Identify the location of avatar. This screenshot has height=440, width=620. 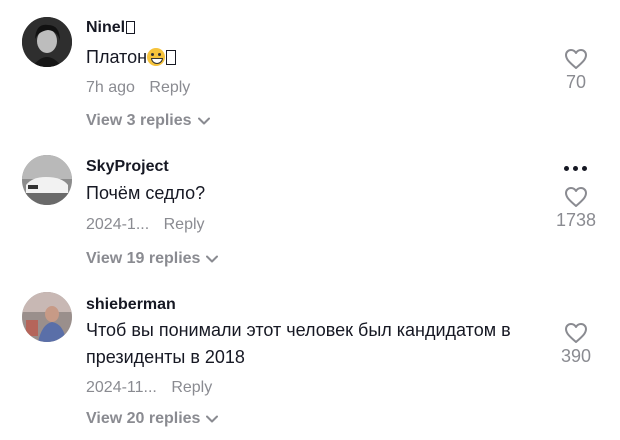
(47, 317).